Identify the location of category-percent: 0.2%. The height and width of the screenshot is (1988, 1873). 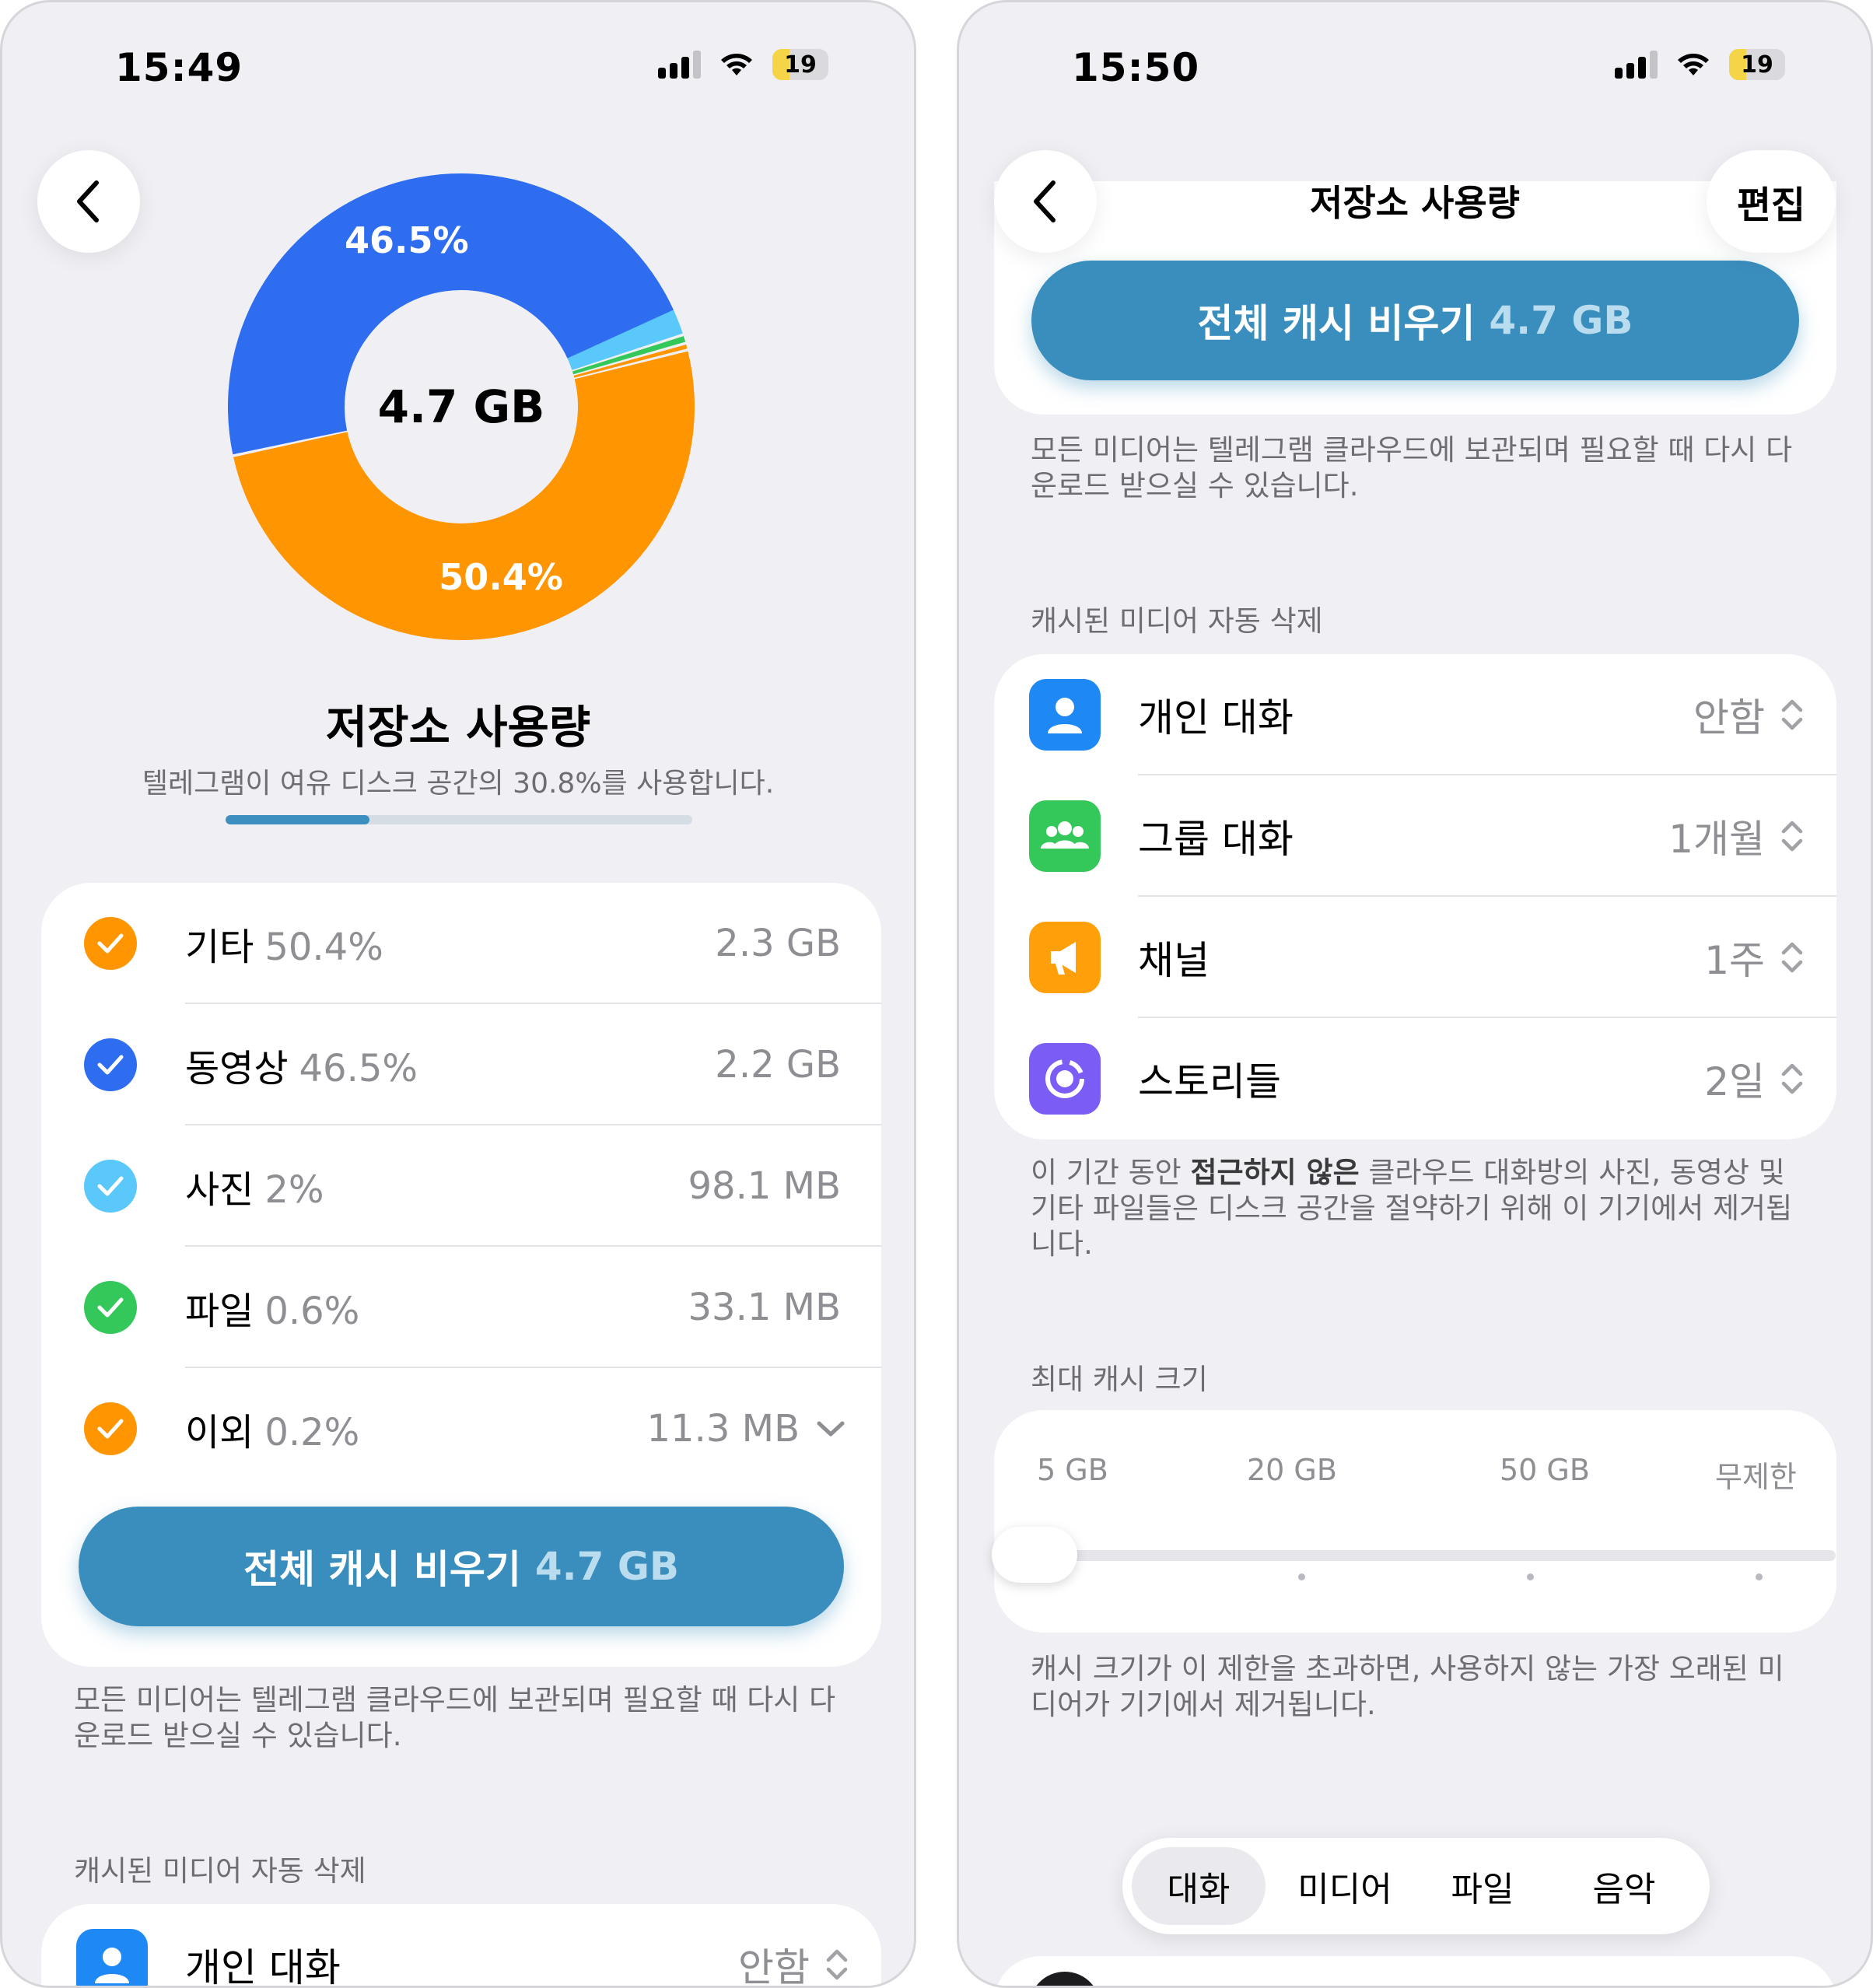
(312, 1433).